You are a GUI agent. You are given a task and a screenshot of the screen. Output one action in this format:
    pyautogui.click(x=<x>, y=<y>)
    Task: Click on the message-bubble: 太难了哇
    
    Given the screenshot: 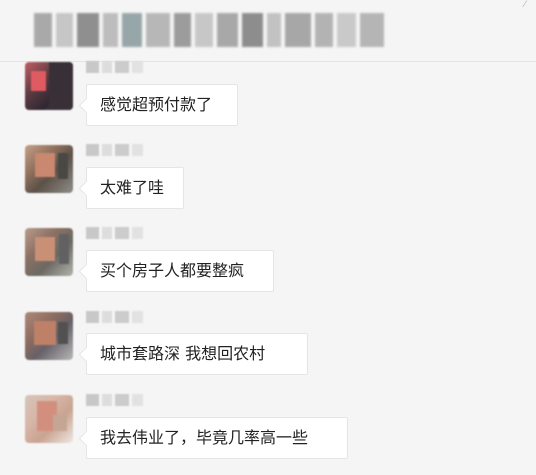 What is the action you would take?
    pyautogui.click(x=135, y=188)
    